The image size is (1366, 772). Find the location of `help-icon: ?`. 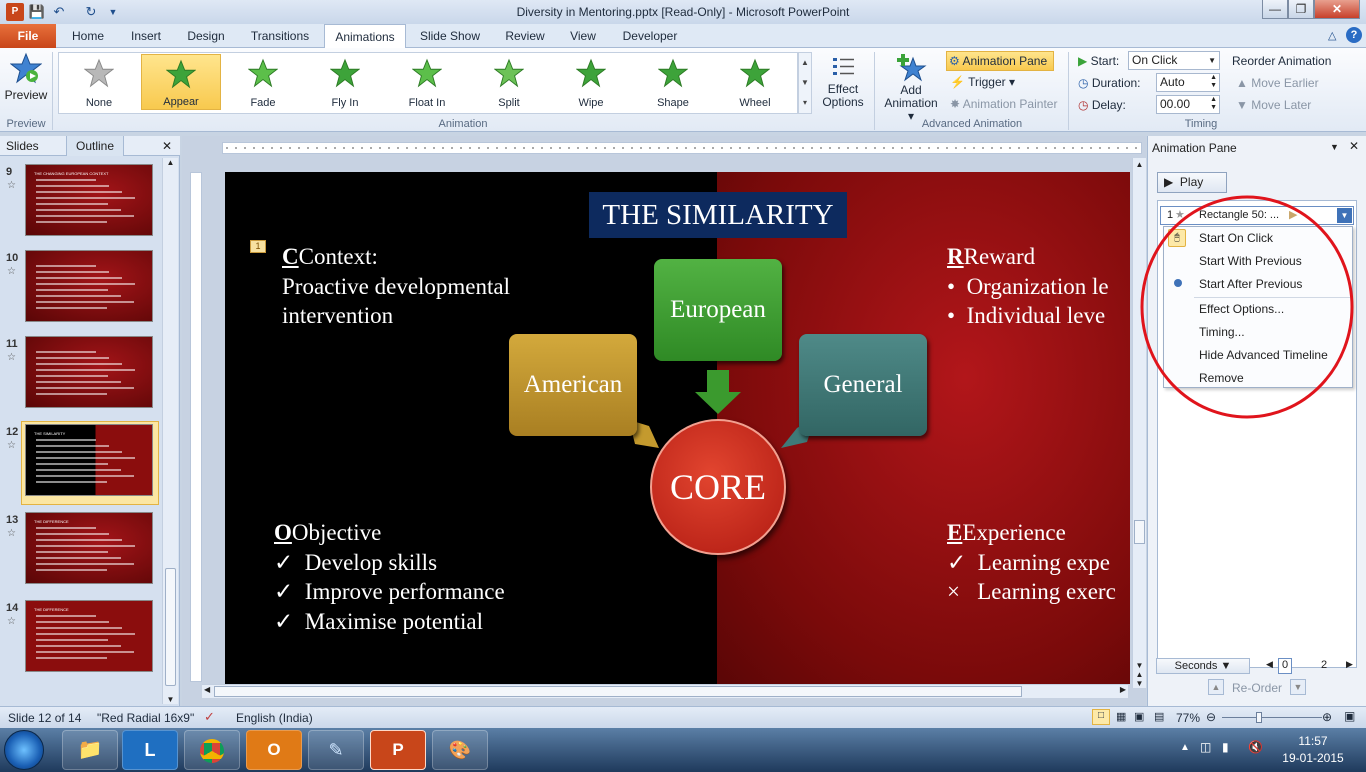

help-icon: ? is located at coordinates (1354, 35).